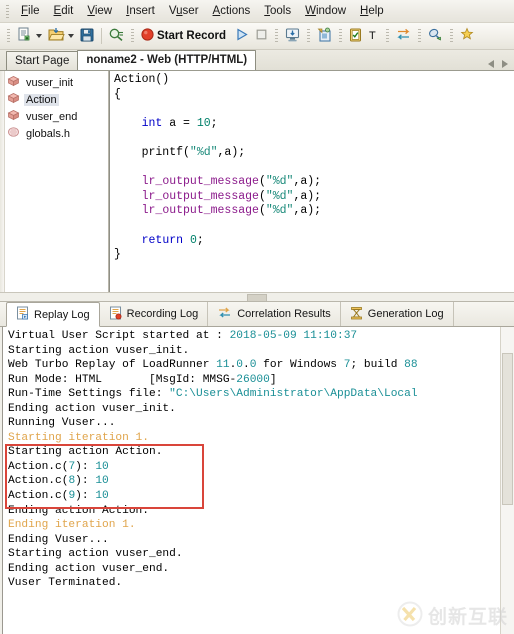  Describe the element at coordinates (42, 60) in the screenshot. I see `document-tab-0: Start Page` at that location.